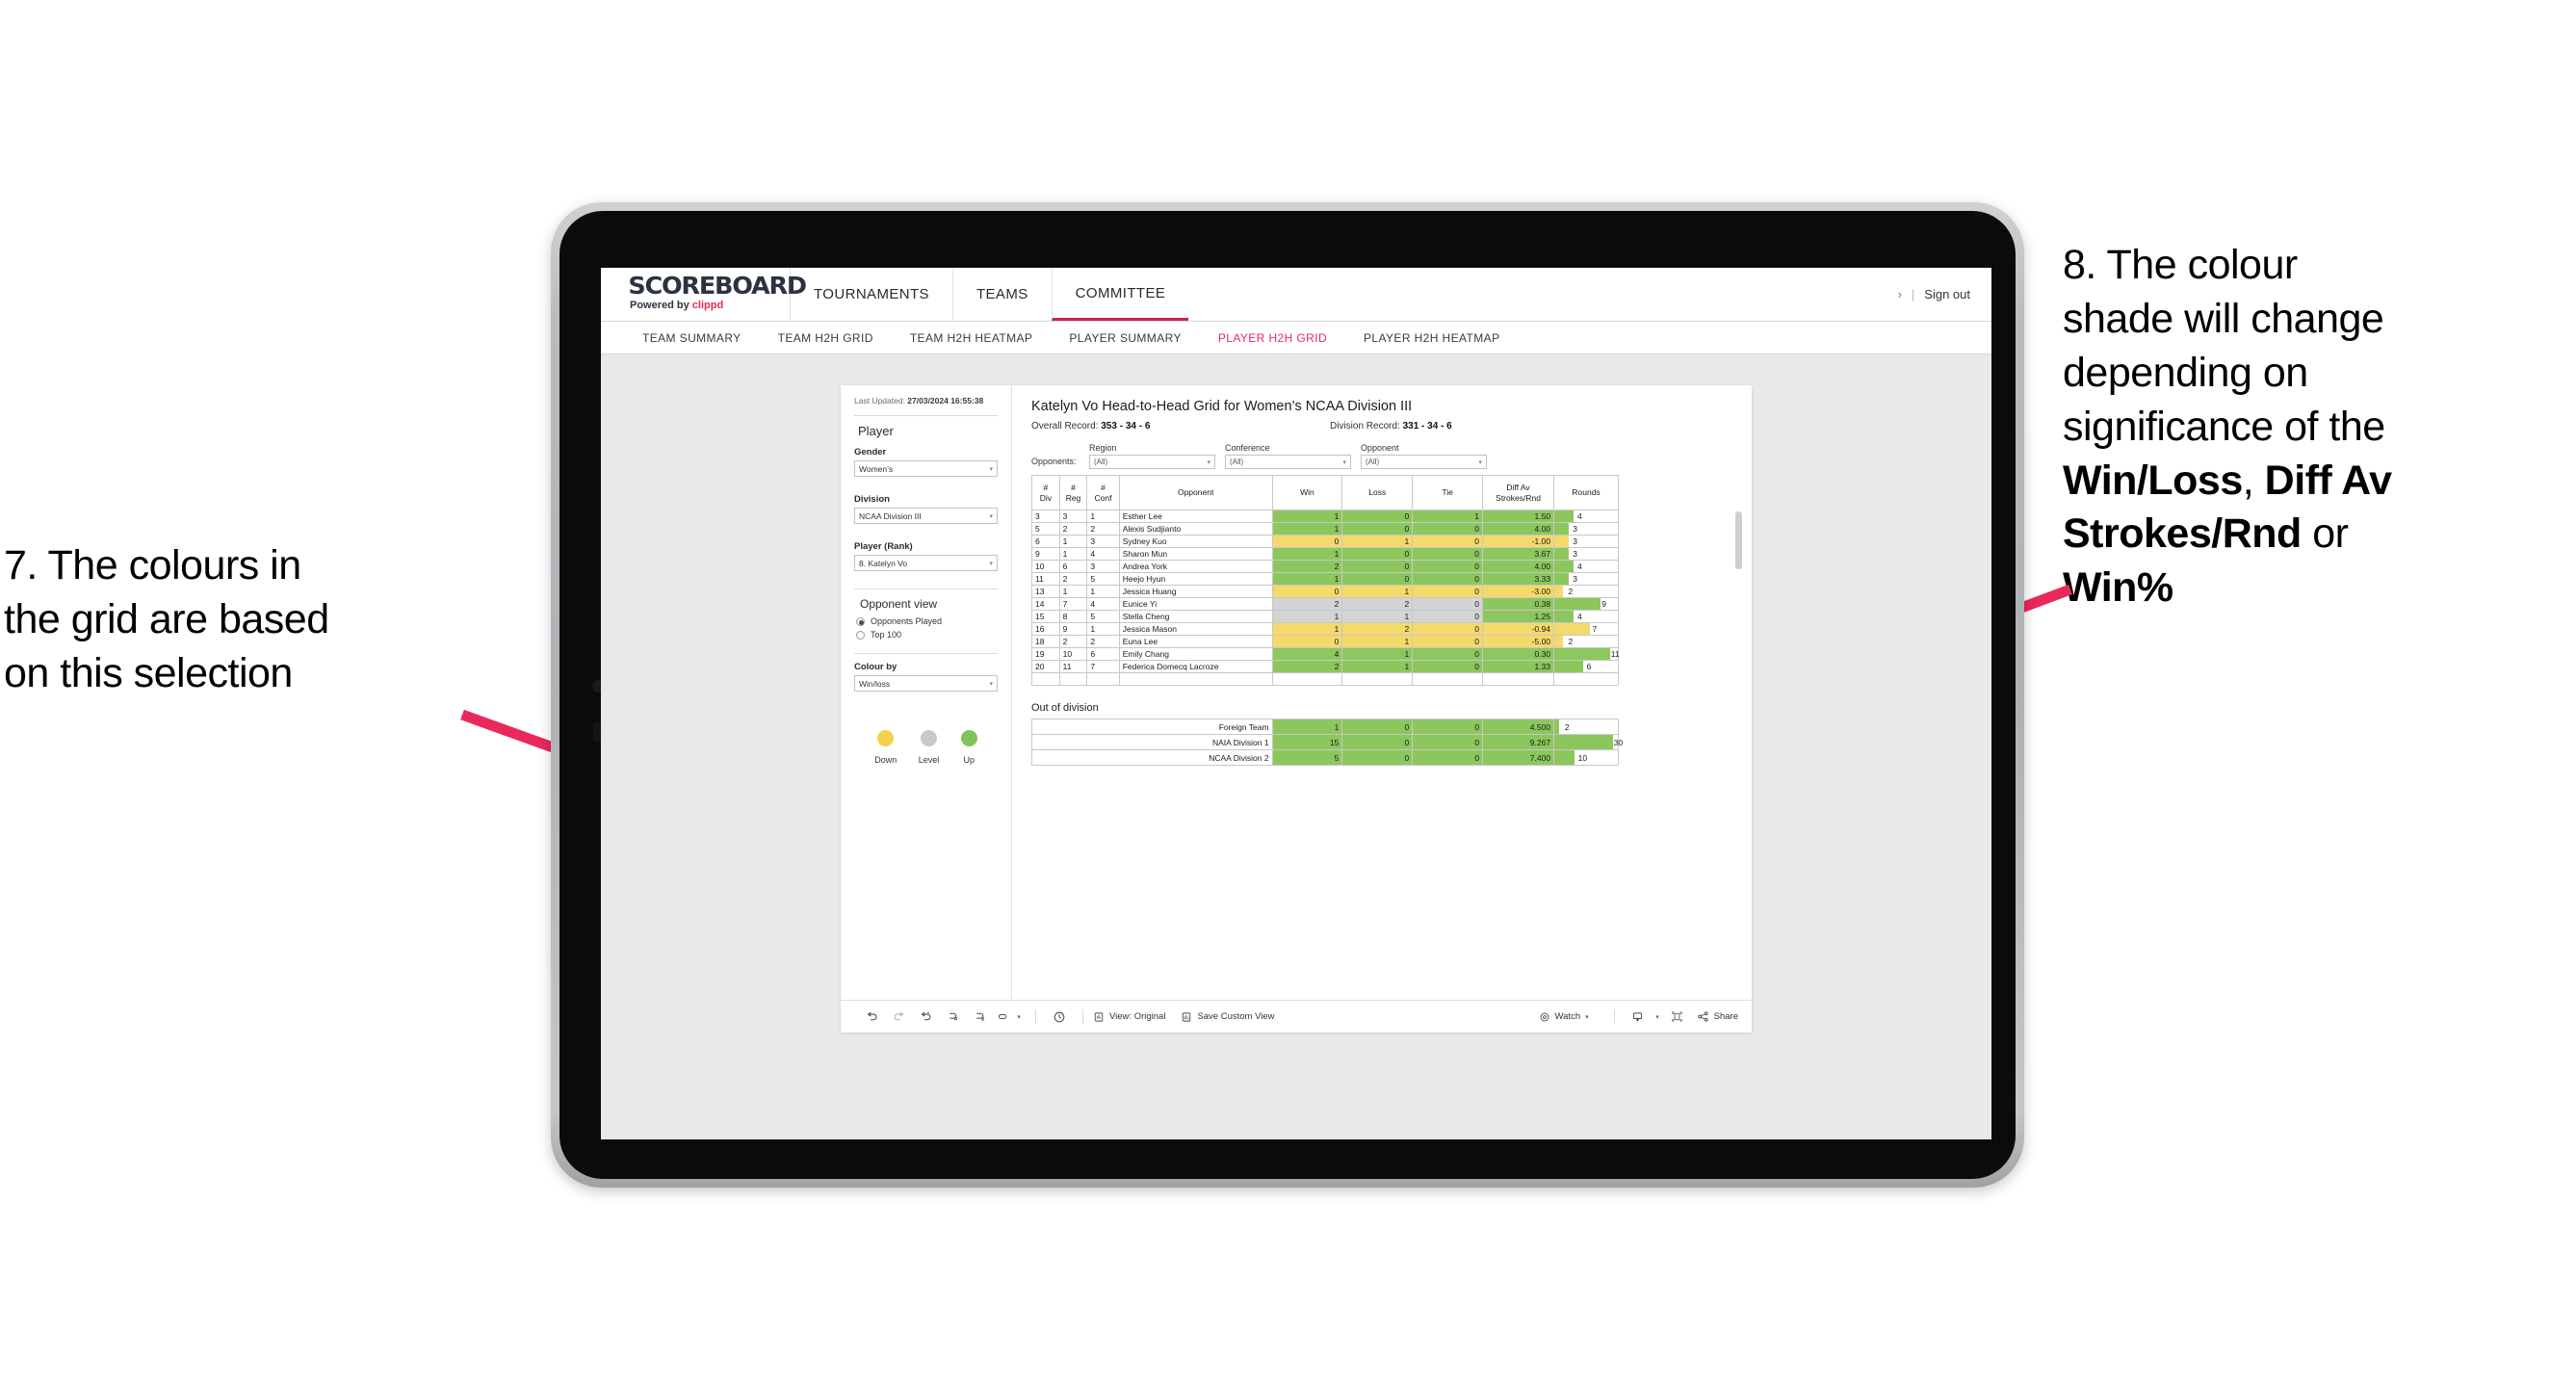 The height and width of the screenshot is (1386, 2576). What do you see at coordinates (1564, 1017) in the screenshot?
I see `watch-button: Watch ▾` at bounding box center [1564, 1017].